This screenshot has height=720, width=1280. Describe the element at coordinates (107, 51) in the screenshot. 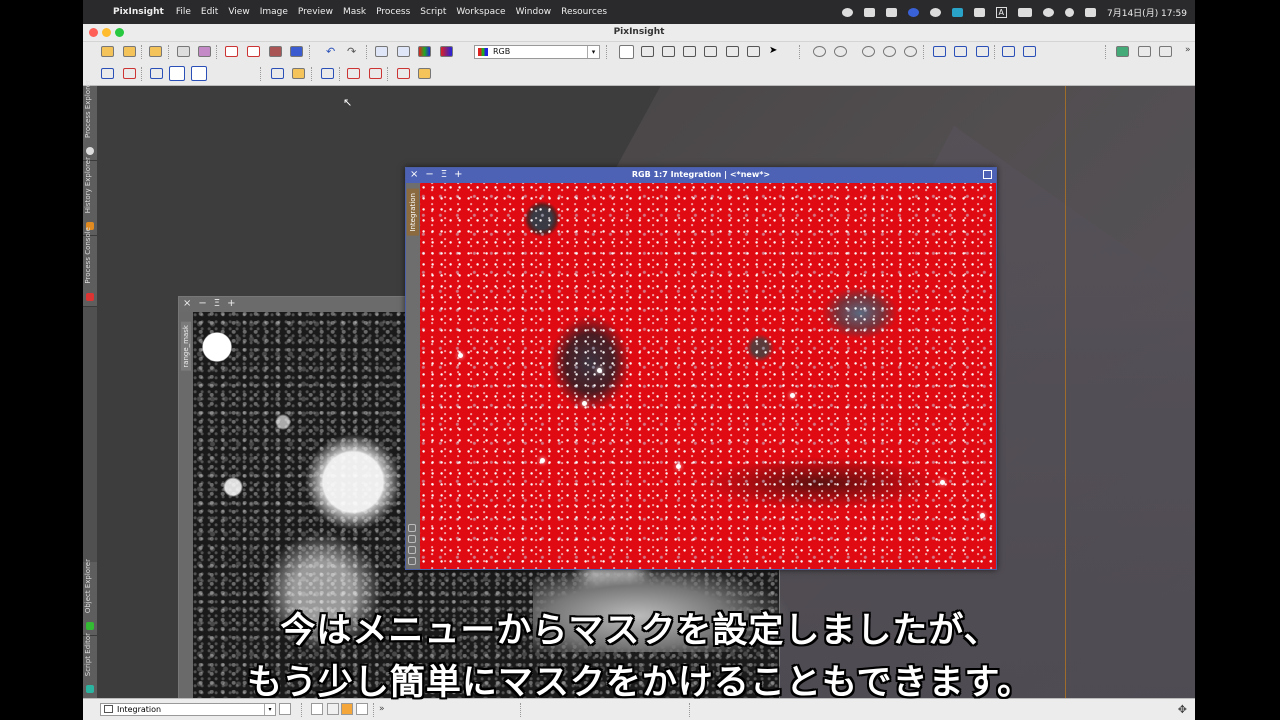

I see `open-icon` at that location.